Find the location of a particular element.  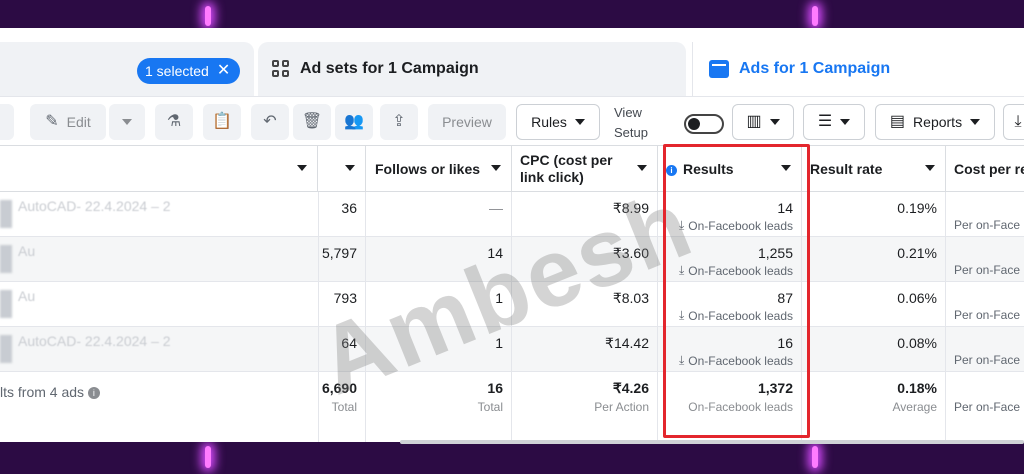

toolbar-left-button is located at coordinates (7, 122).